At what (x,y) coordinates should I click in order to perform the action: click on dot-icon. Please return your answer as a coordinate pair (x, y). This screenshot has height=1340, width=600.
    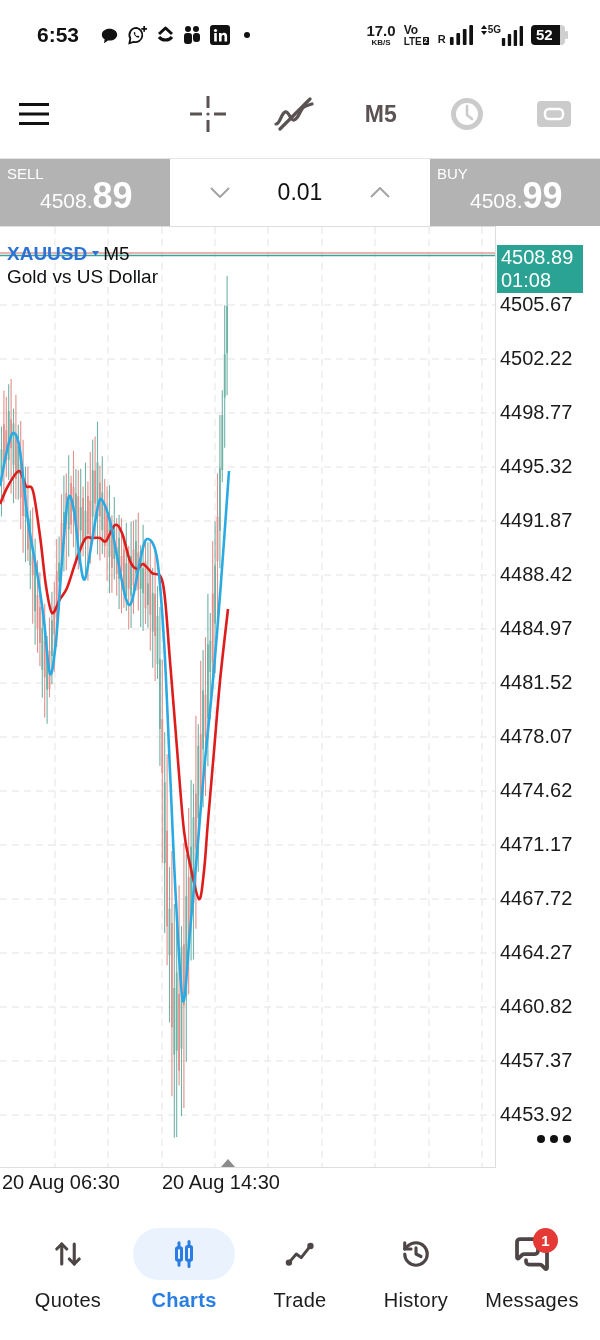
    Looking at the image, I should click on (247, 35).